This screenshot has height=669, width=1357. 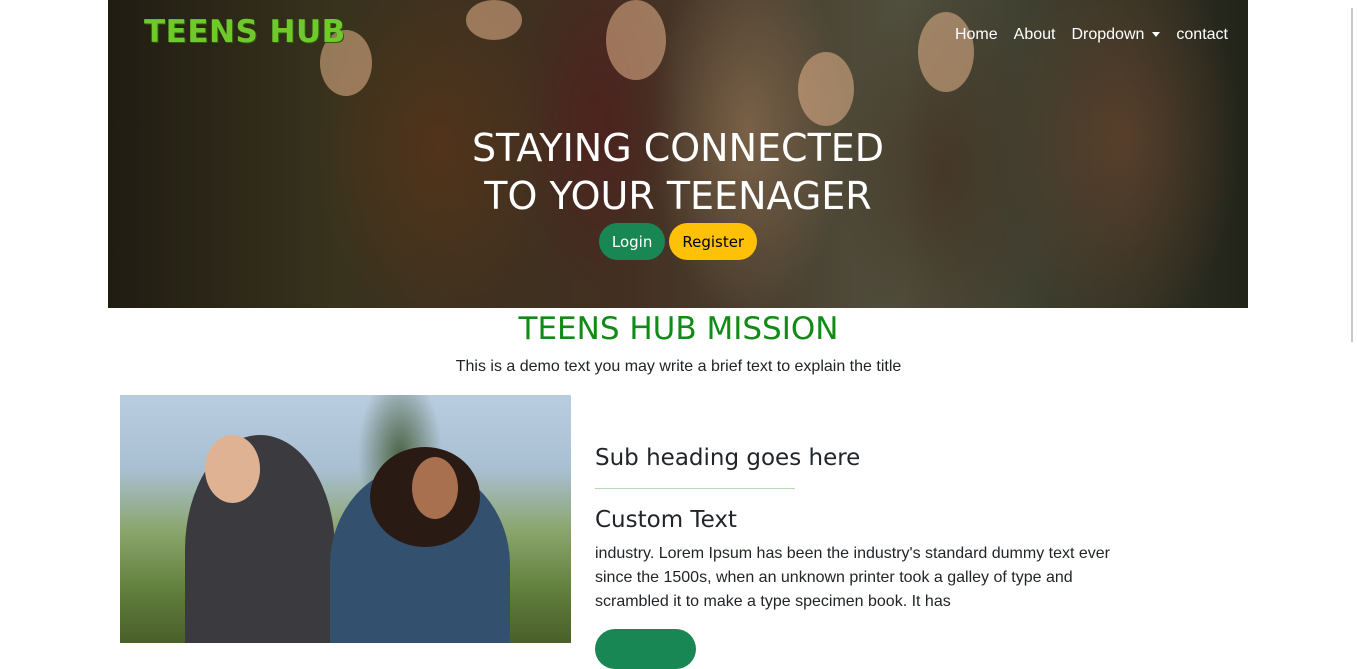 I want to click on page-scrollbar, so click(x=1352, y=175).